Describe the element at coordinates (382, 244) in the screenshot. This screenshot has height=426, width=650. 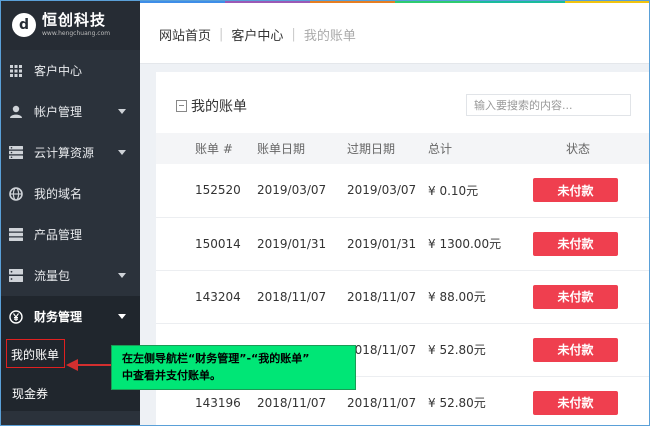
I see `due-date: 2019/01/31` at that location.